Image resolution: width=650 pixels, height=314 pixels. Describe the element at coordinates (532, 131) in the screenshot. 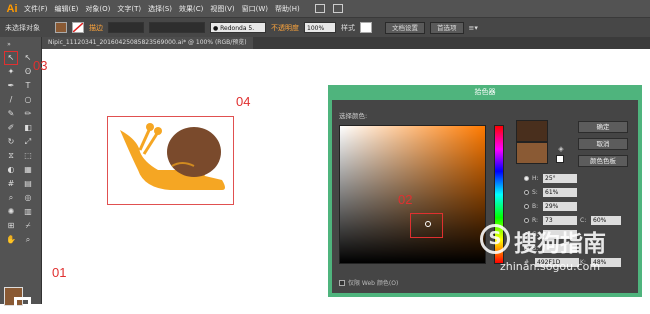

I see `new-color-preview` at that location.